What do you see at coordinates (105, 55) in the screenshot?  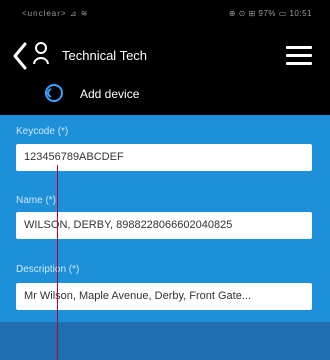 I see `page-title: Technical Tech` at bounding box center [105, 55].